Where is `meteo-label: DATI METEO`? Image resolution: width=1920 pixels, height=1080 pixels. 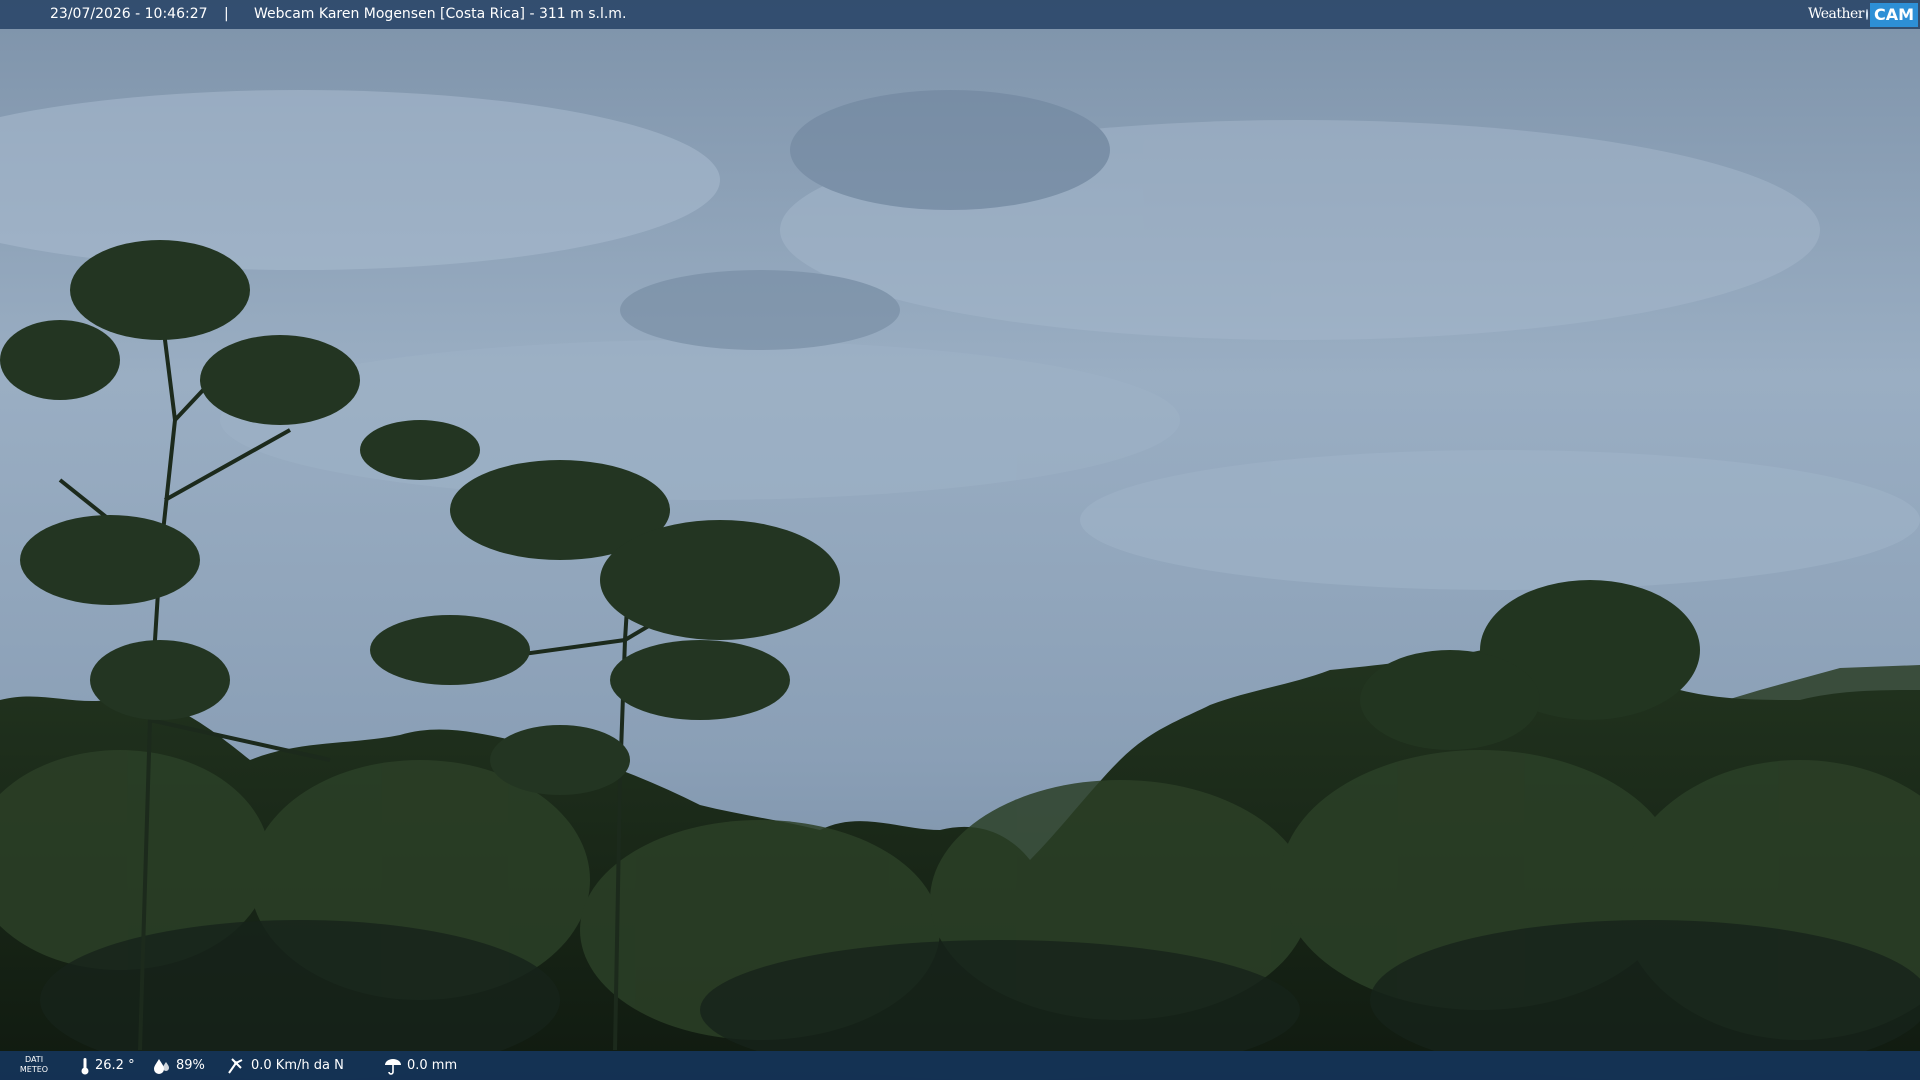
meteo-label: DATI METEO is located at coordinates (34, 1065).